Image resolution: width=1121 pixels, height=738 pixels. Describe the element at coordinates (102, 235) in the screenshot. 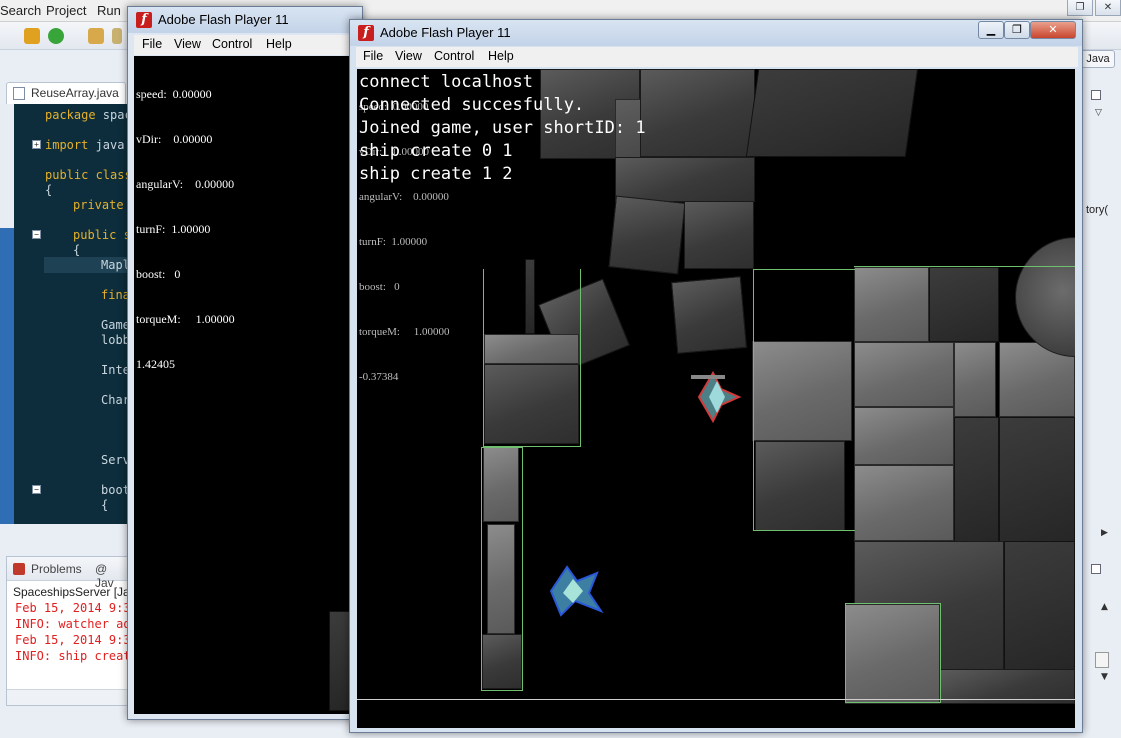

I see `code-line: public s` at that location.